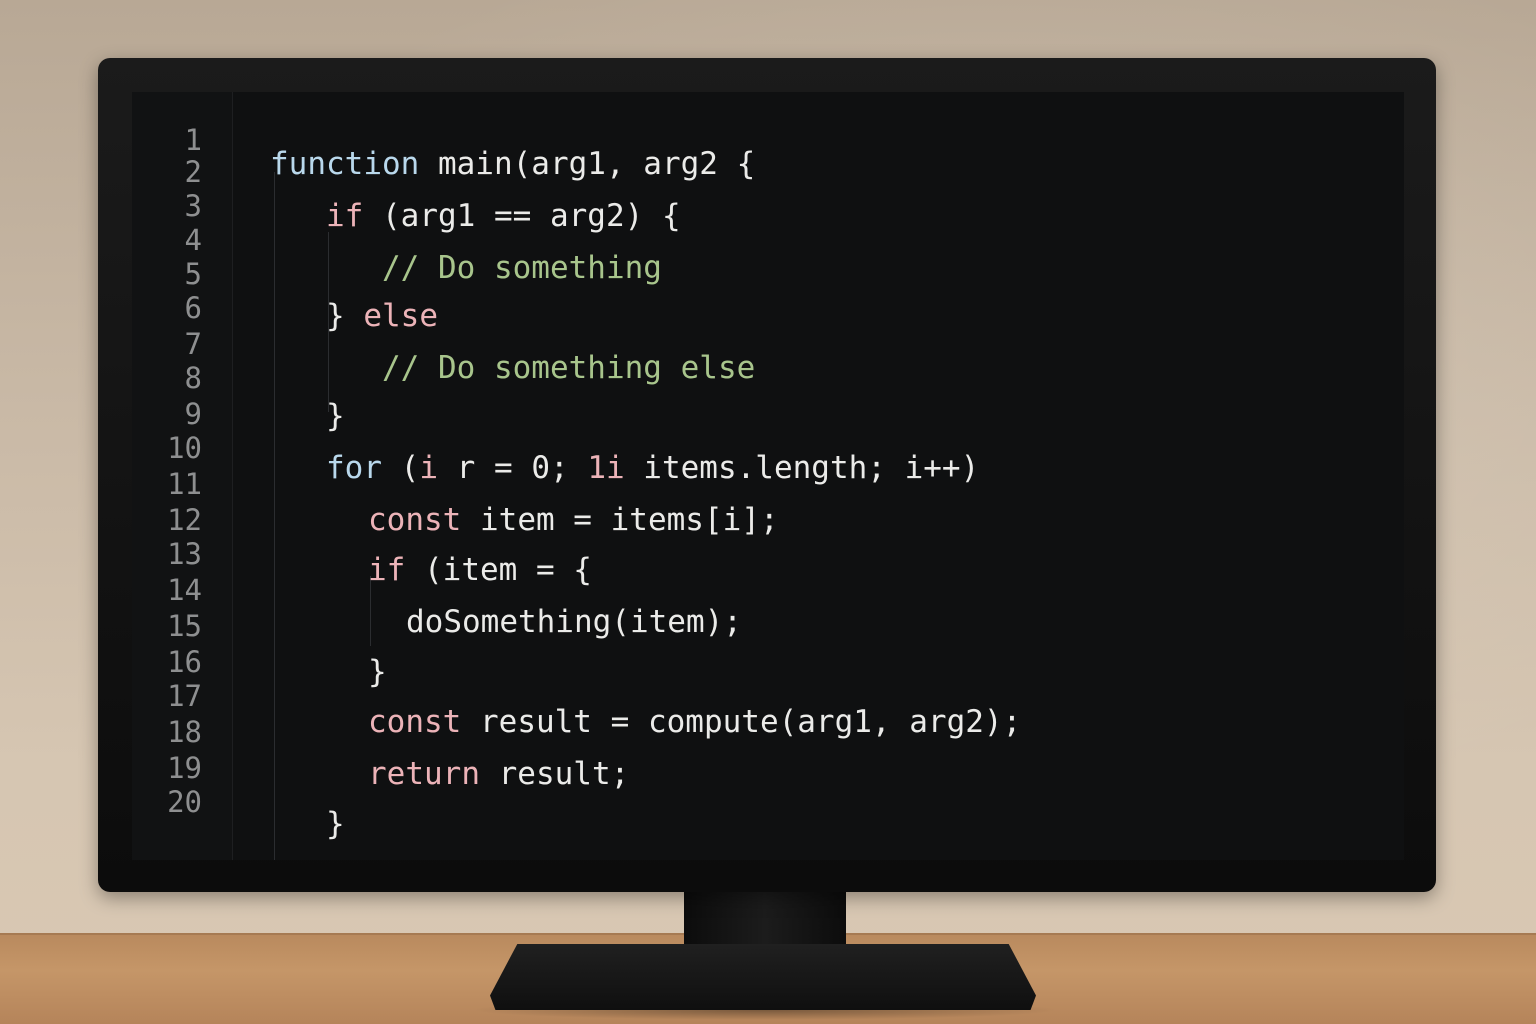  What do you see at coordinates (345, 164) in the screenshot?
I see `code-keyword: function` at bounding box center [345, 164].